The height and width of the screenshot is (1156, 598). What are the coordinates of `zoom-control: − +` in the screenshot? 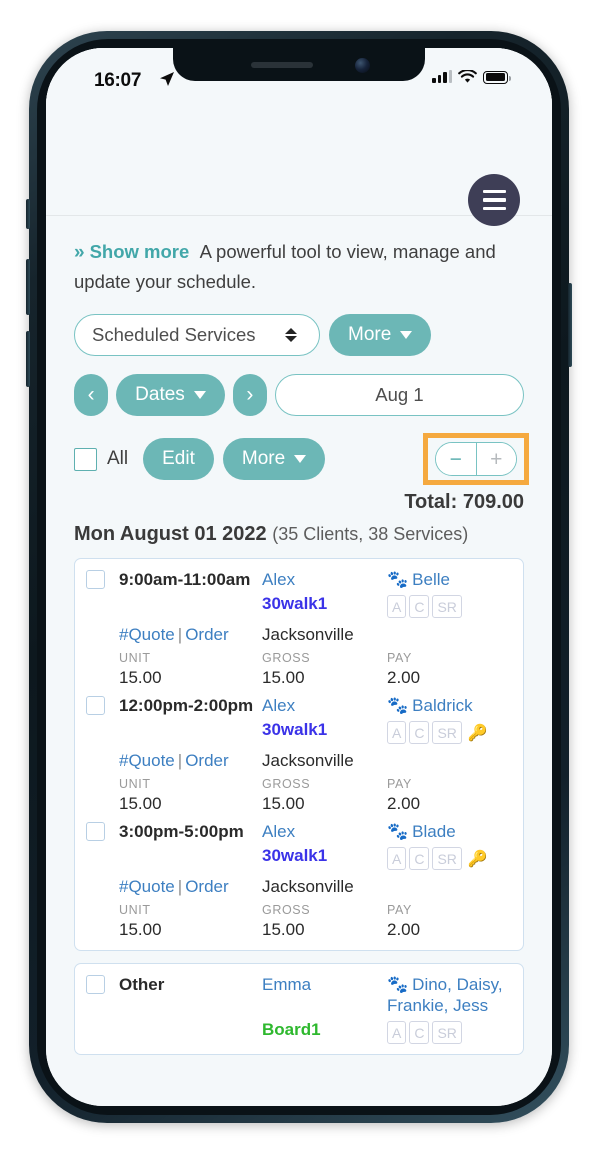 It's located at (476, 459).